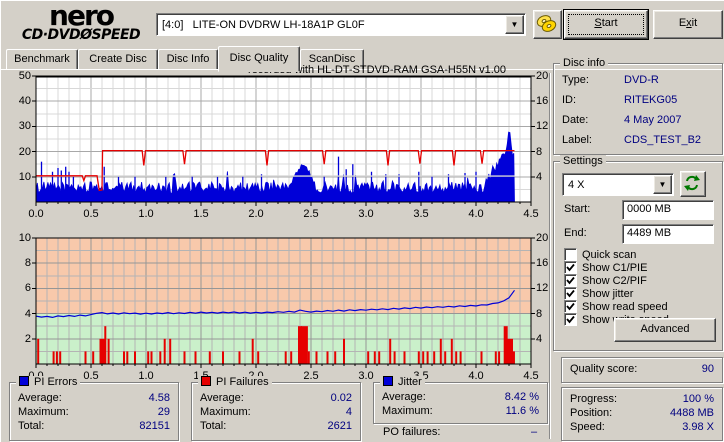  I want to click on axis-tick-label: 50, so click(24, 76).